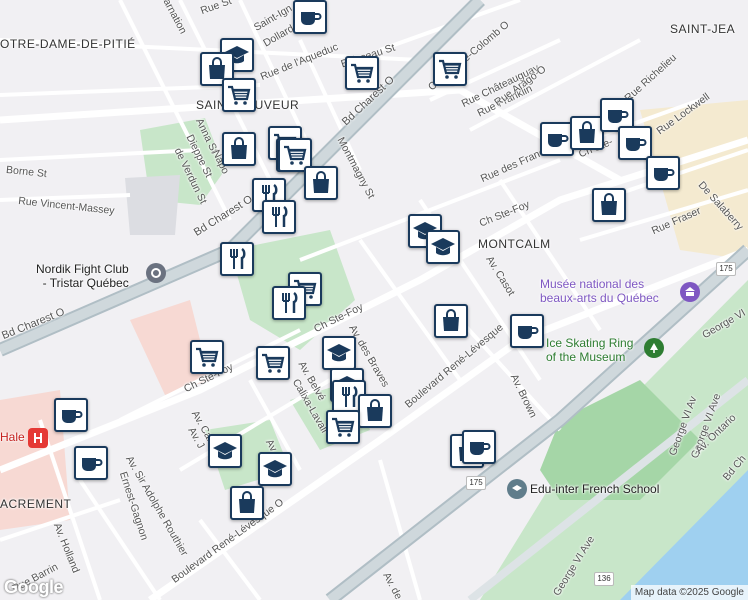 Image resolution: width=748 pixels, height=600 pixels. What do you see at coordinates (599, 291) in the screenshot?
I see `poi-label-musee: Musée national des beaux-arts du Québec` at bounding box center [599, 291].